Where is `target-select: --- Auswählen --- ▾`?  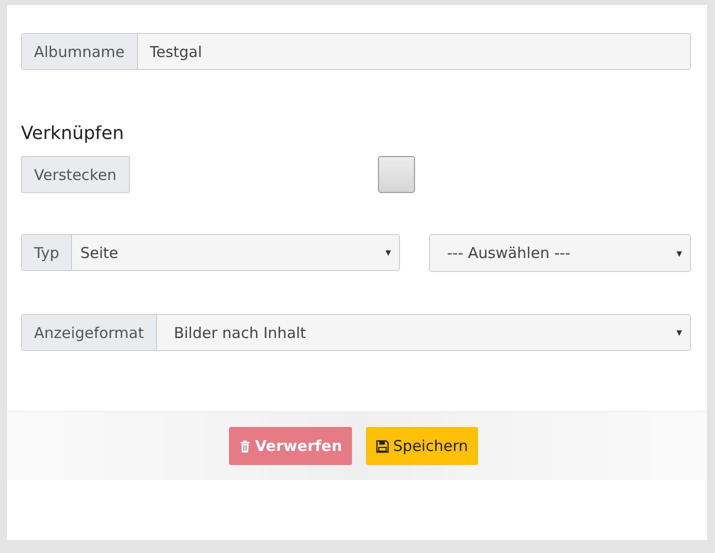
target-select: --- Auswählen --- ▾ is located at coordinates (560, 253).